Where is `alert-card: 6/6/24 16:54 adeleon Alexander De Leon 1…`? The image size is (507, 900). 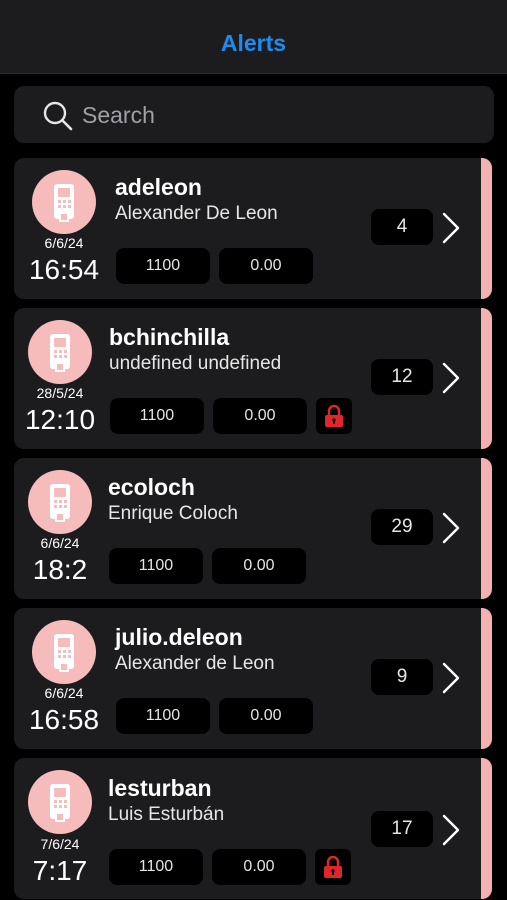 alert-card: 6/6/24 16:54 adeleon Alexander De Leon 1… is located at coordinates (253, 228).